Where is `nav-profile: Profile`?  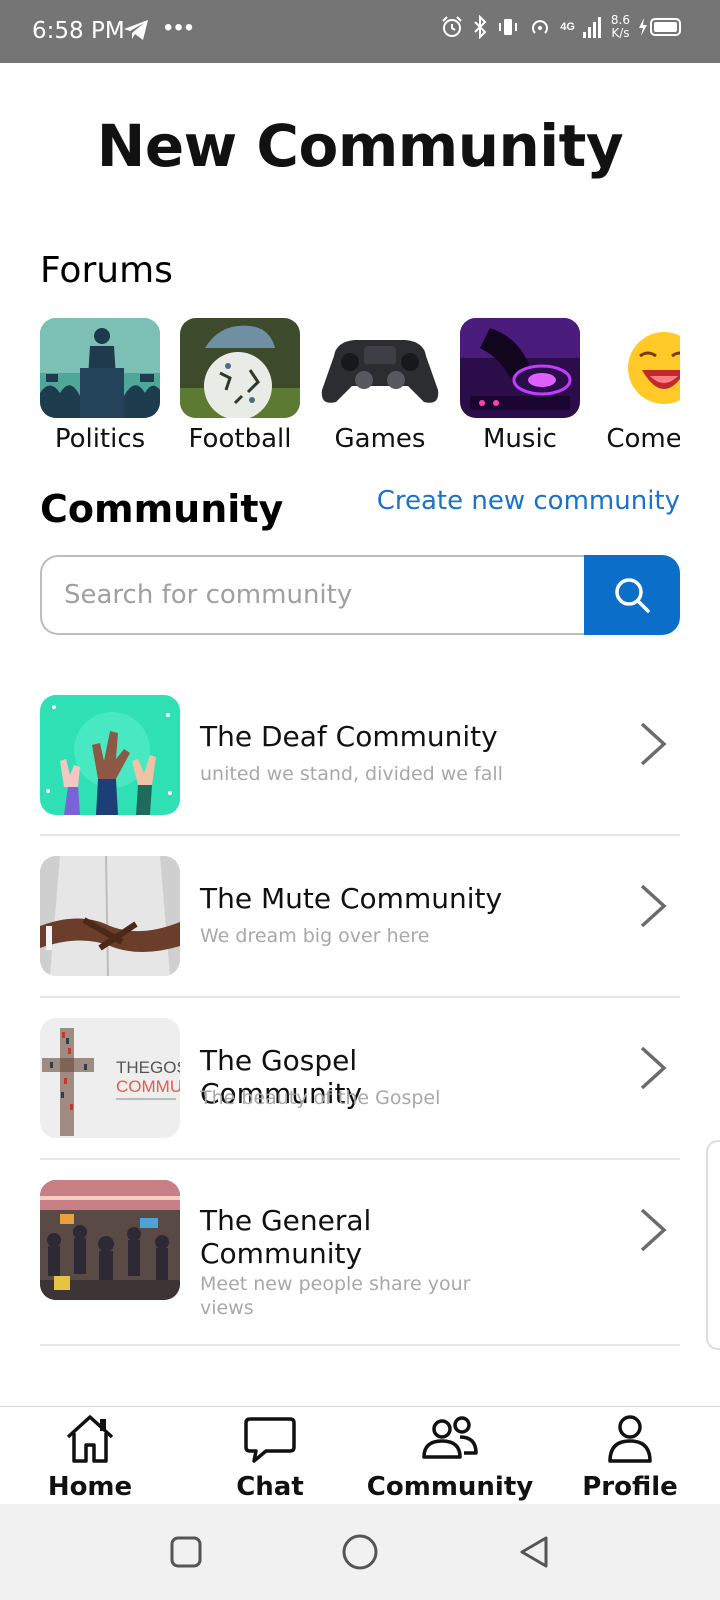
nav-profile: Profile is located at coordinates (630, 1457).